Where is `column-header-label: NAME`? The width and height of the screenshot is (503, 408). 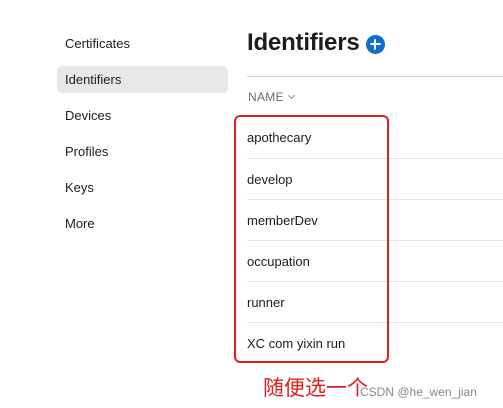 column-header-label: NAME is located at coordinates (266, 97).